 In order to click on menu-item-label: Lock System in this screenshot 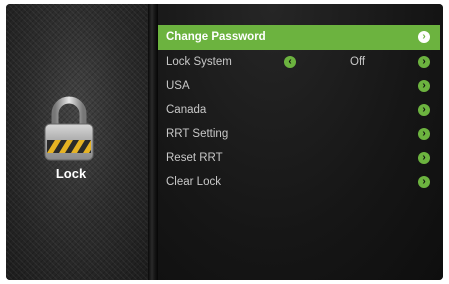, I will do `click(199, 62)`.